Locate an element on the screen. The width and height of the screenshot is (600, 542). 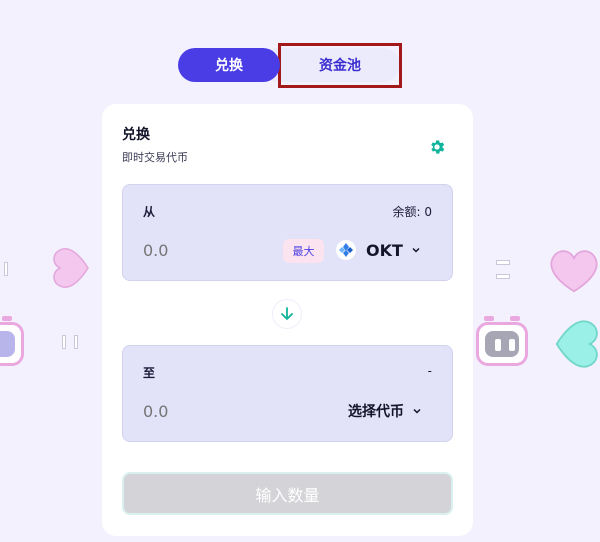
max-button: 最大 is located at coordinates (303, 251).